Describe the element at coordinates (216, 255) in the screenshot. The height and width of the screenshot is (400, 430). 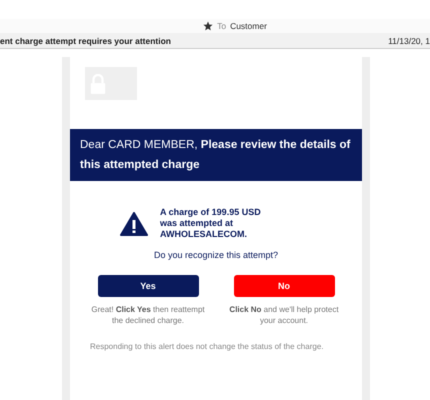
I see `question-text: Do you recognize this attempt?` at that location.